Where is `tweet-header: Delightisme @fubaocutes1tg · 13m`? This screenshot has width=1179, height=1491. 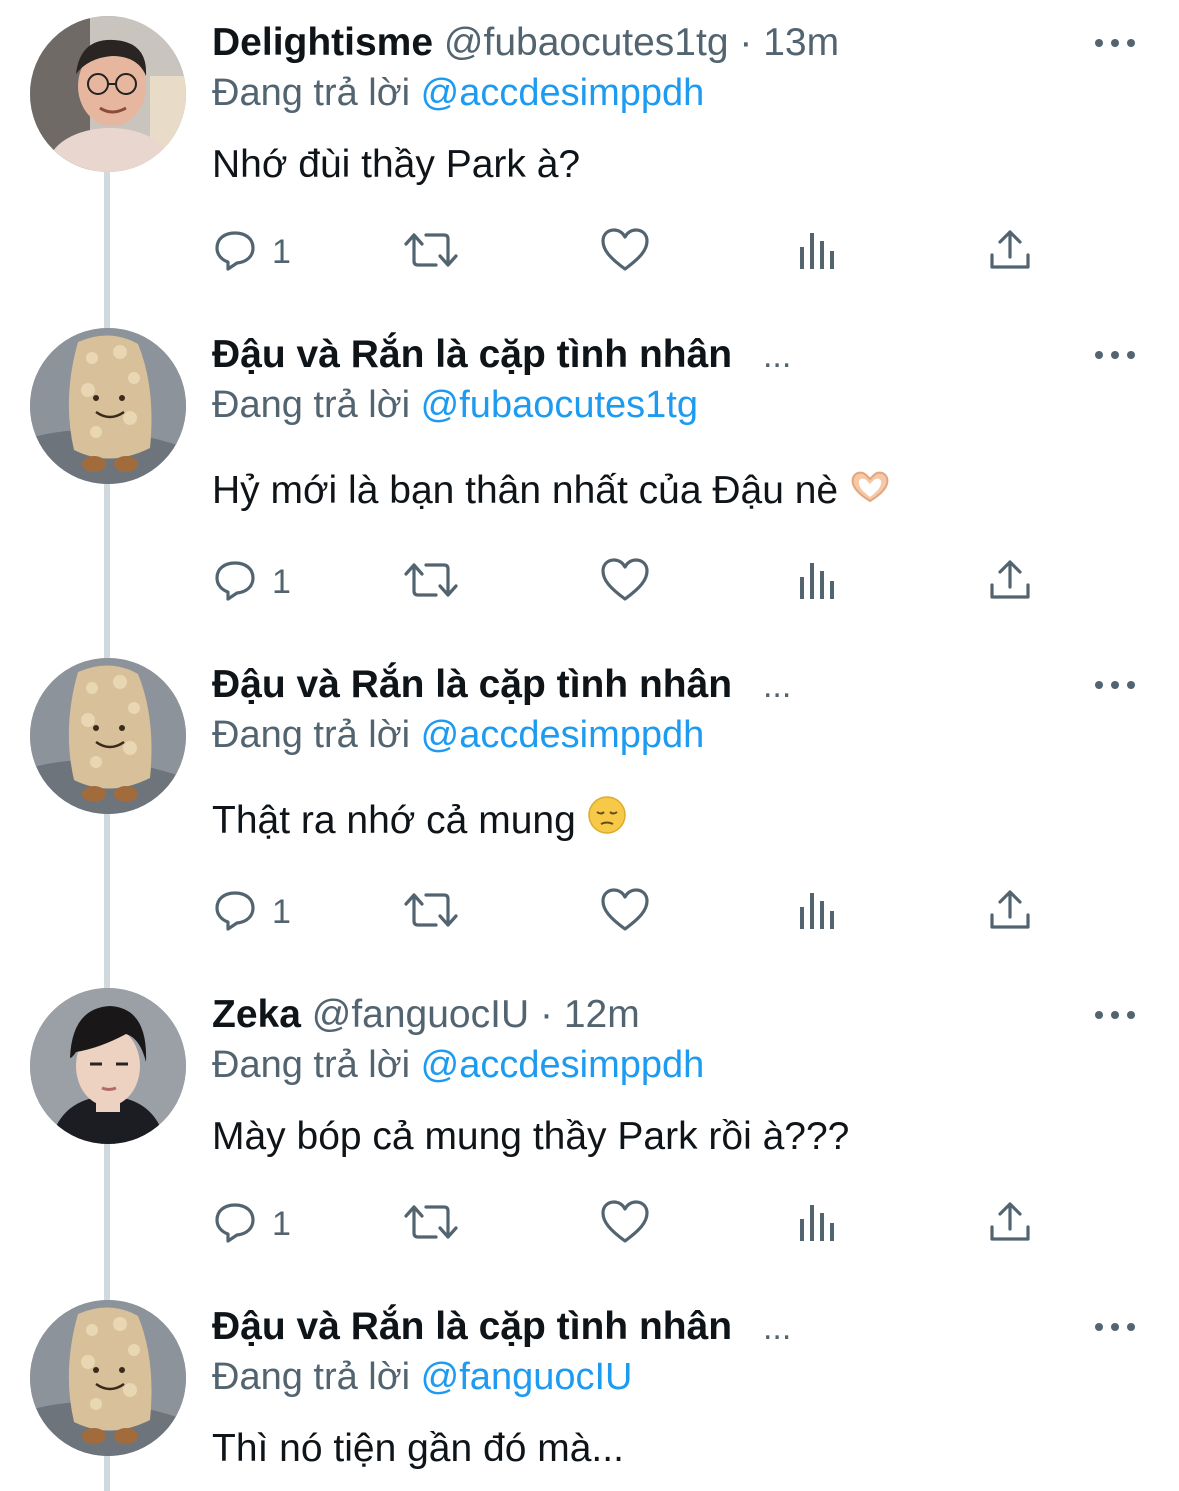 tweet-header: Delightisme @fubaocutes1tg · 13m is located at coordinates (525, 43).